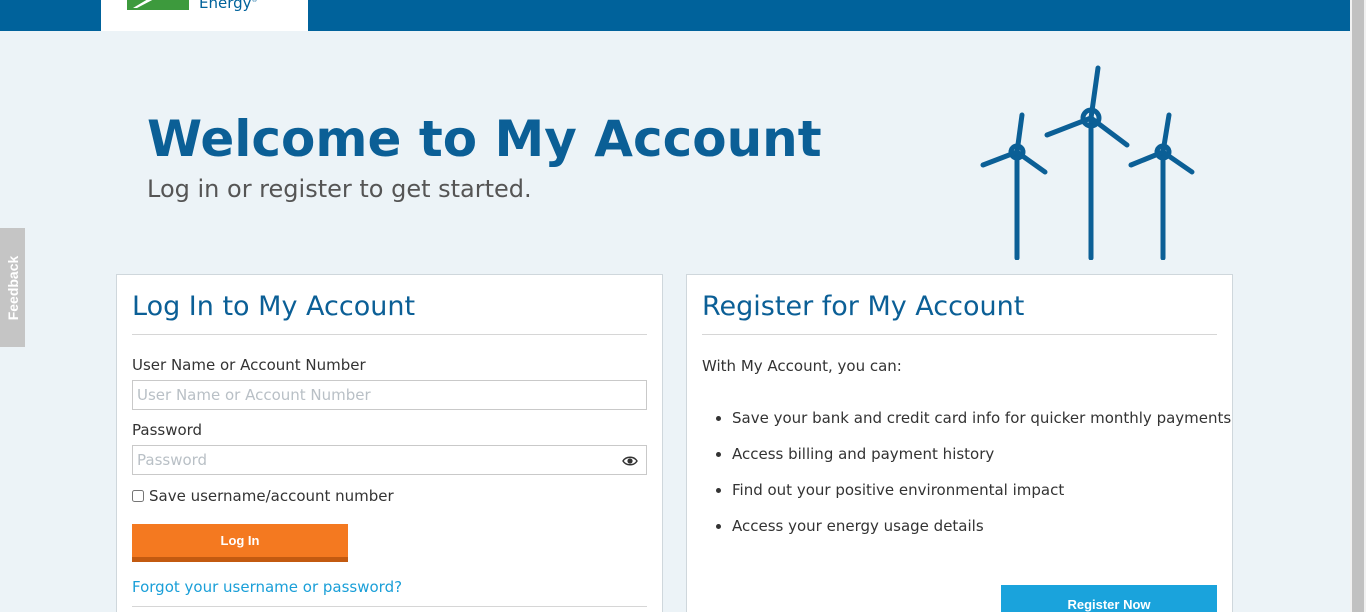 The width and height of the screenshot is (1366, 612). Describe the element at coordinates (267, 587) in the screenshot. I see `forgot-credentials-link: Forgot your username or password?` at that location.